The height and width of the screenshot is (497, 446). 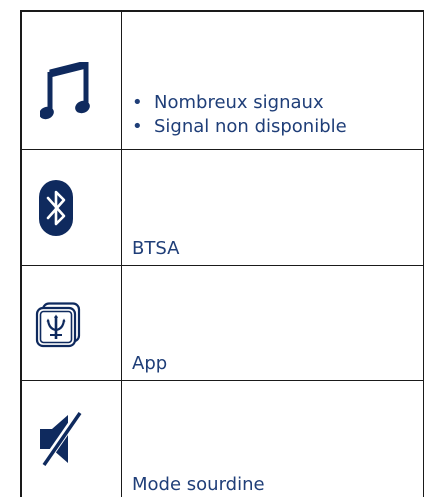 What do you see at coordinates (239, 126) in the screenshot?
I see `list-item: • Signal non disponible` at bounding box center [239, 126].